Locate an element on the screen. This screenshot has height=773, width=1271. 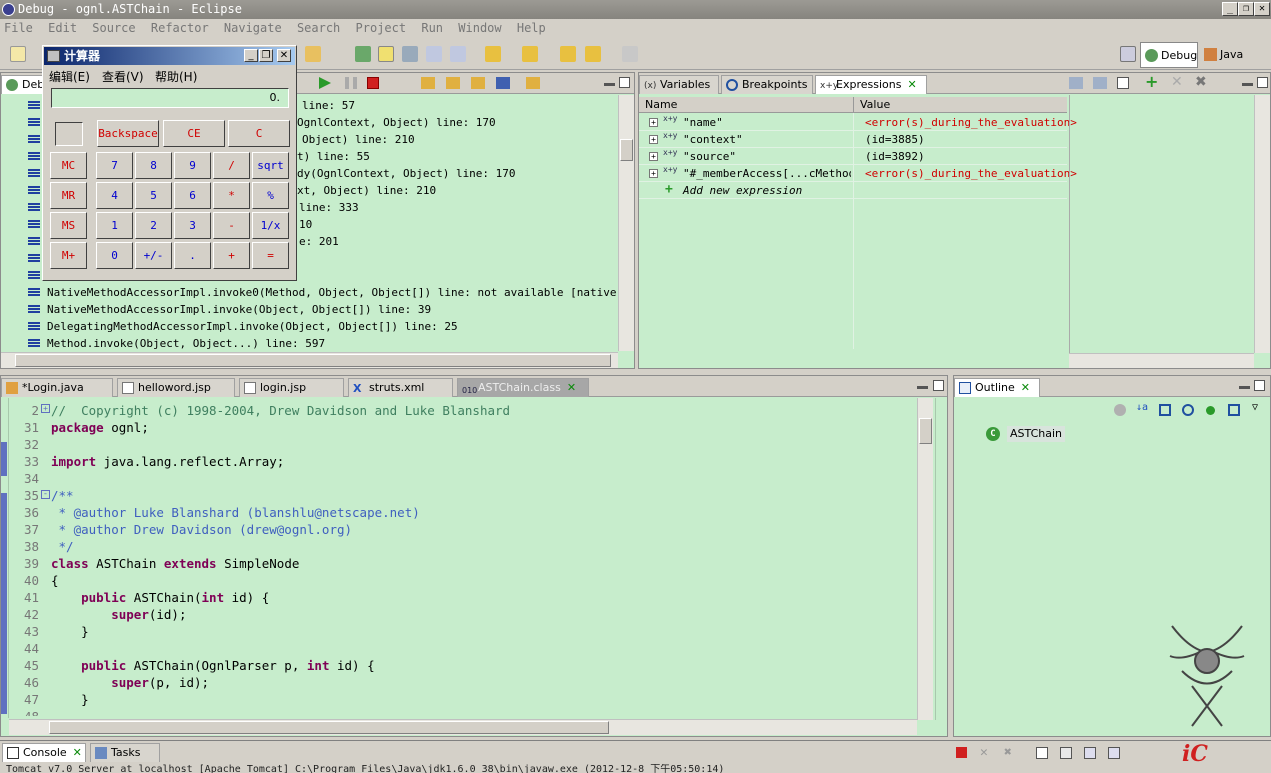
calc-key-sqrt: sqrt is located at coordinates (270, 165).